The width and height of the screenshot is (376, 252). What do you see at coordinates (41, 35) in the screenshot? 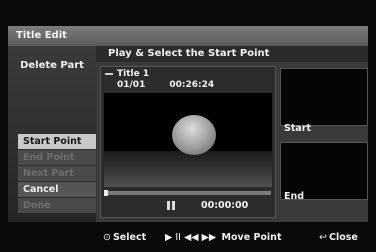
I see `window-title: Title Edit` at bounding box center [41, 35].